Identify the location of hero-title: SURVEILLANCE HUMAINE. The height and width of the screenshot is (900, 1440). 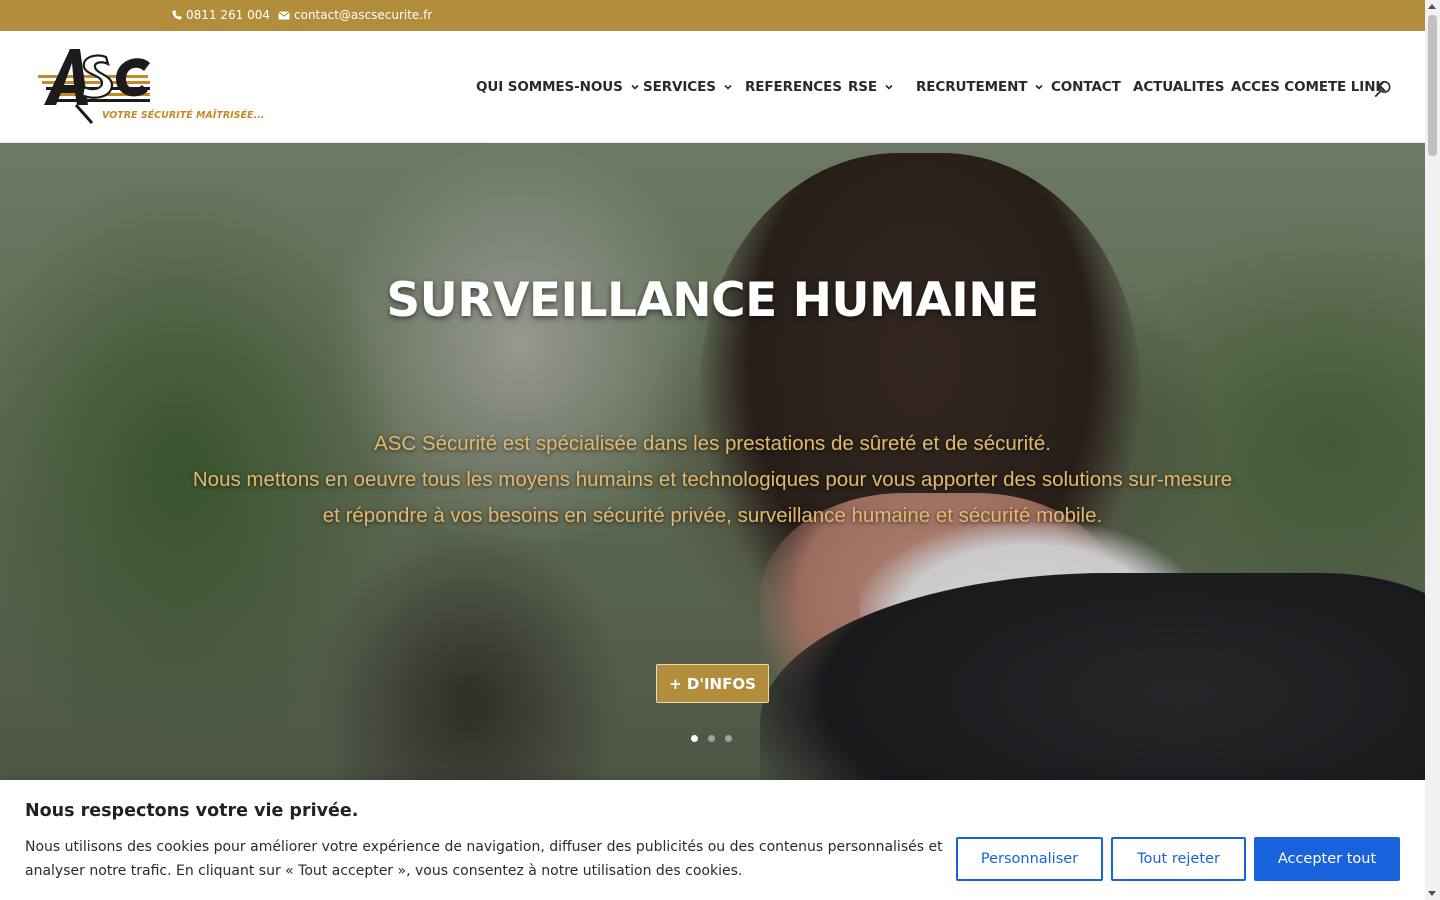
(712, 300).